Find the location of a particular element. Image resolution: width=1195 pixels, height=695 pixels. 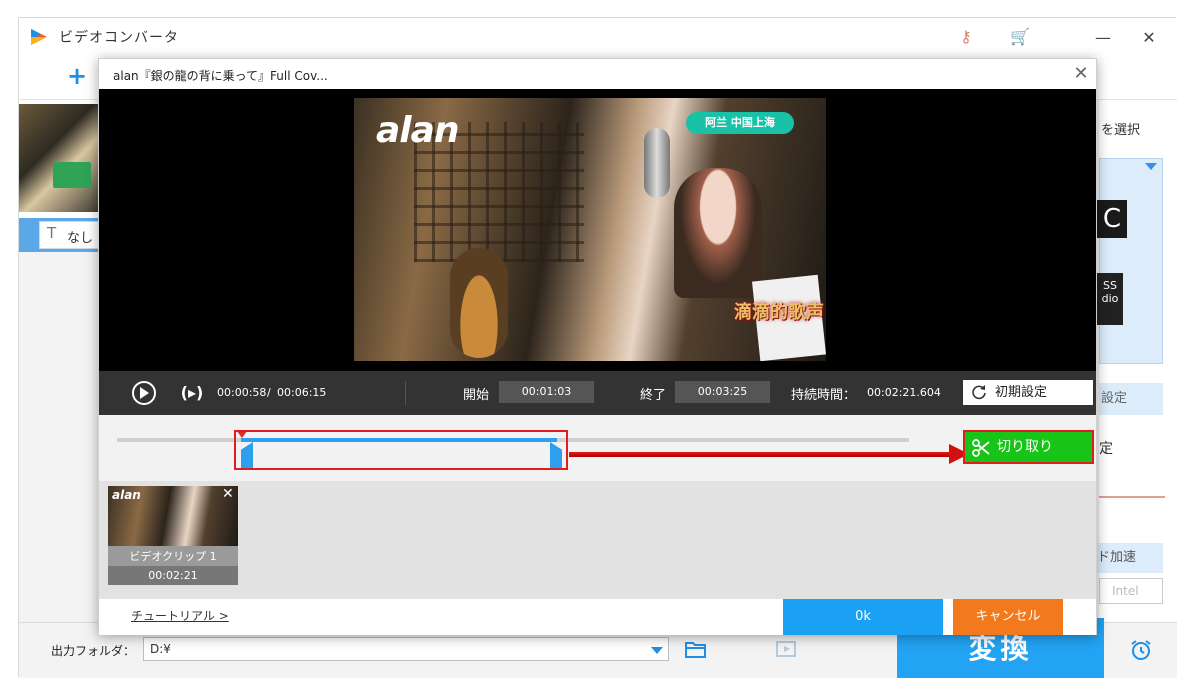

highlight-box is located at coordinates (401, 450).